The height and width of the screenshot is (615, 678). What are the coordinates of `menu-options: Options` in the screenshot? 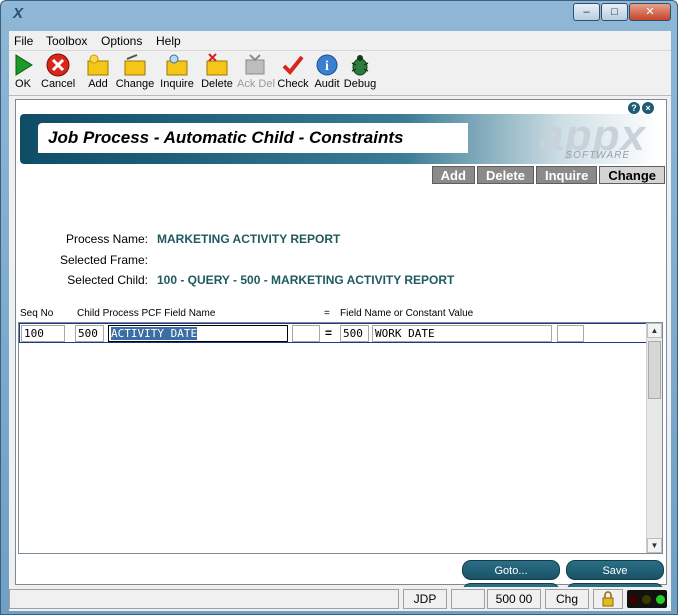 It's located at (121, 41).